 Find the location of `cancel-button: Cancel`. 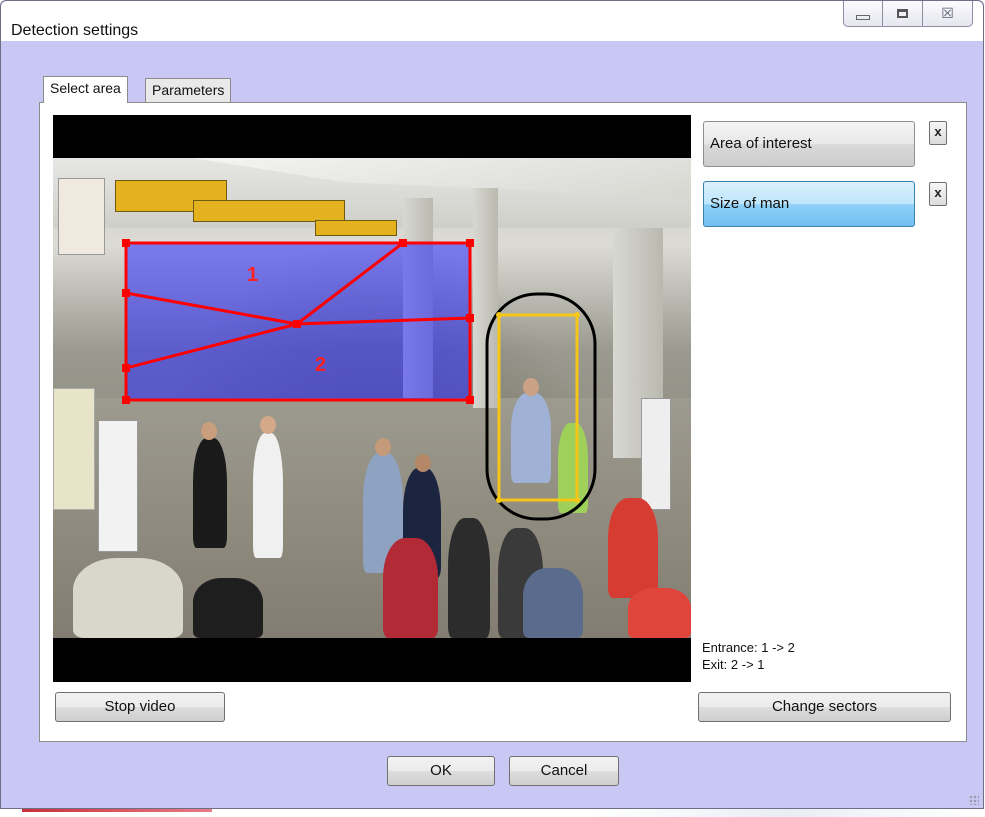

cancel-button: Cancel is located at coordinates (564, 771).